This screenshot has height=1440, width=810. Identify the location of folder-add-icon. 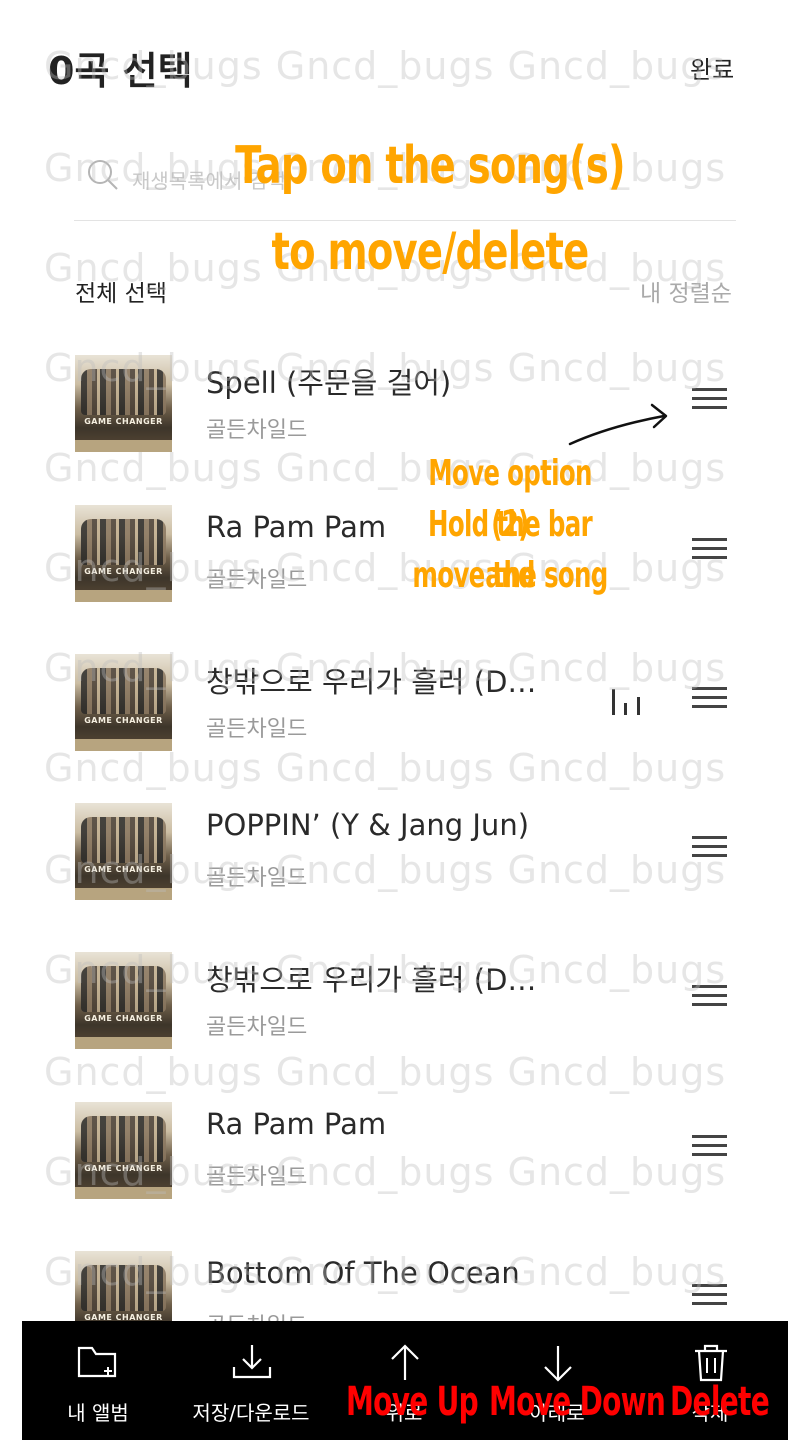
(97, 1362).